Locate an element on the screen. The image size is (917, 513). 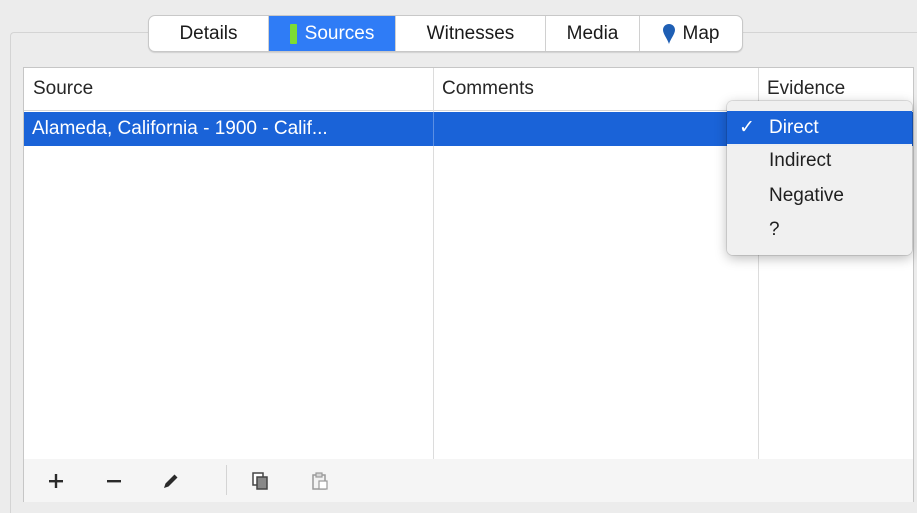
table-toolbar is located at coordinates (468, 480).